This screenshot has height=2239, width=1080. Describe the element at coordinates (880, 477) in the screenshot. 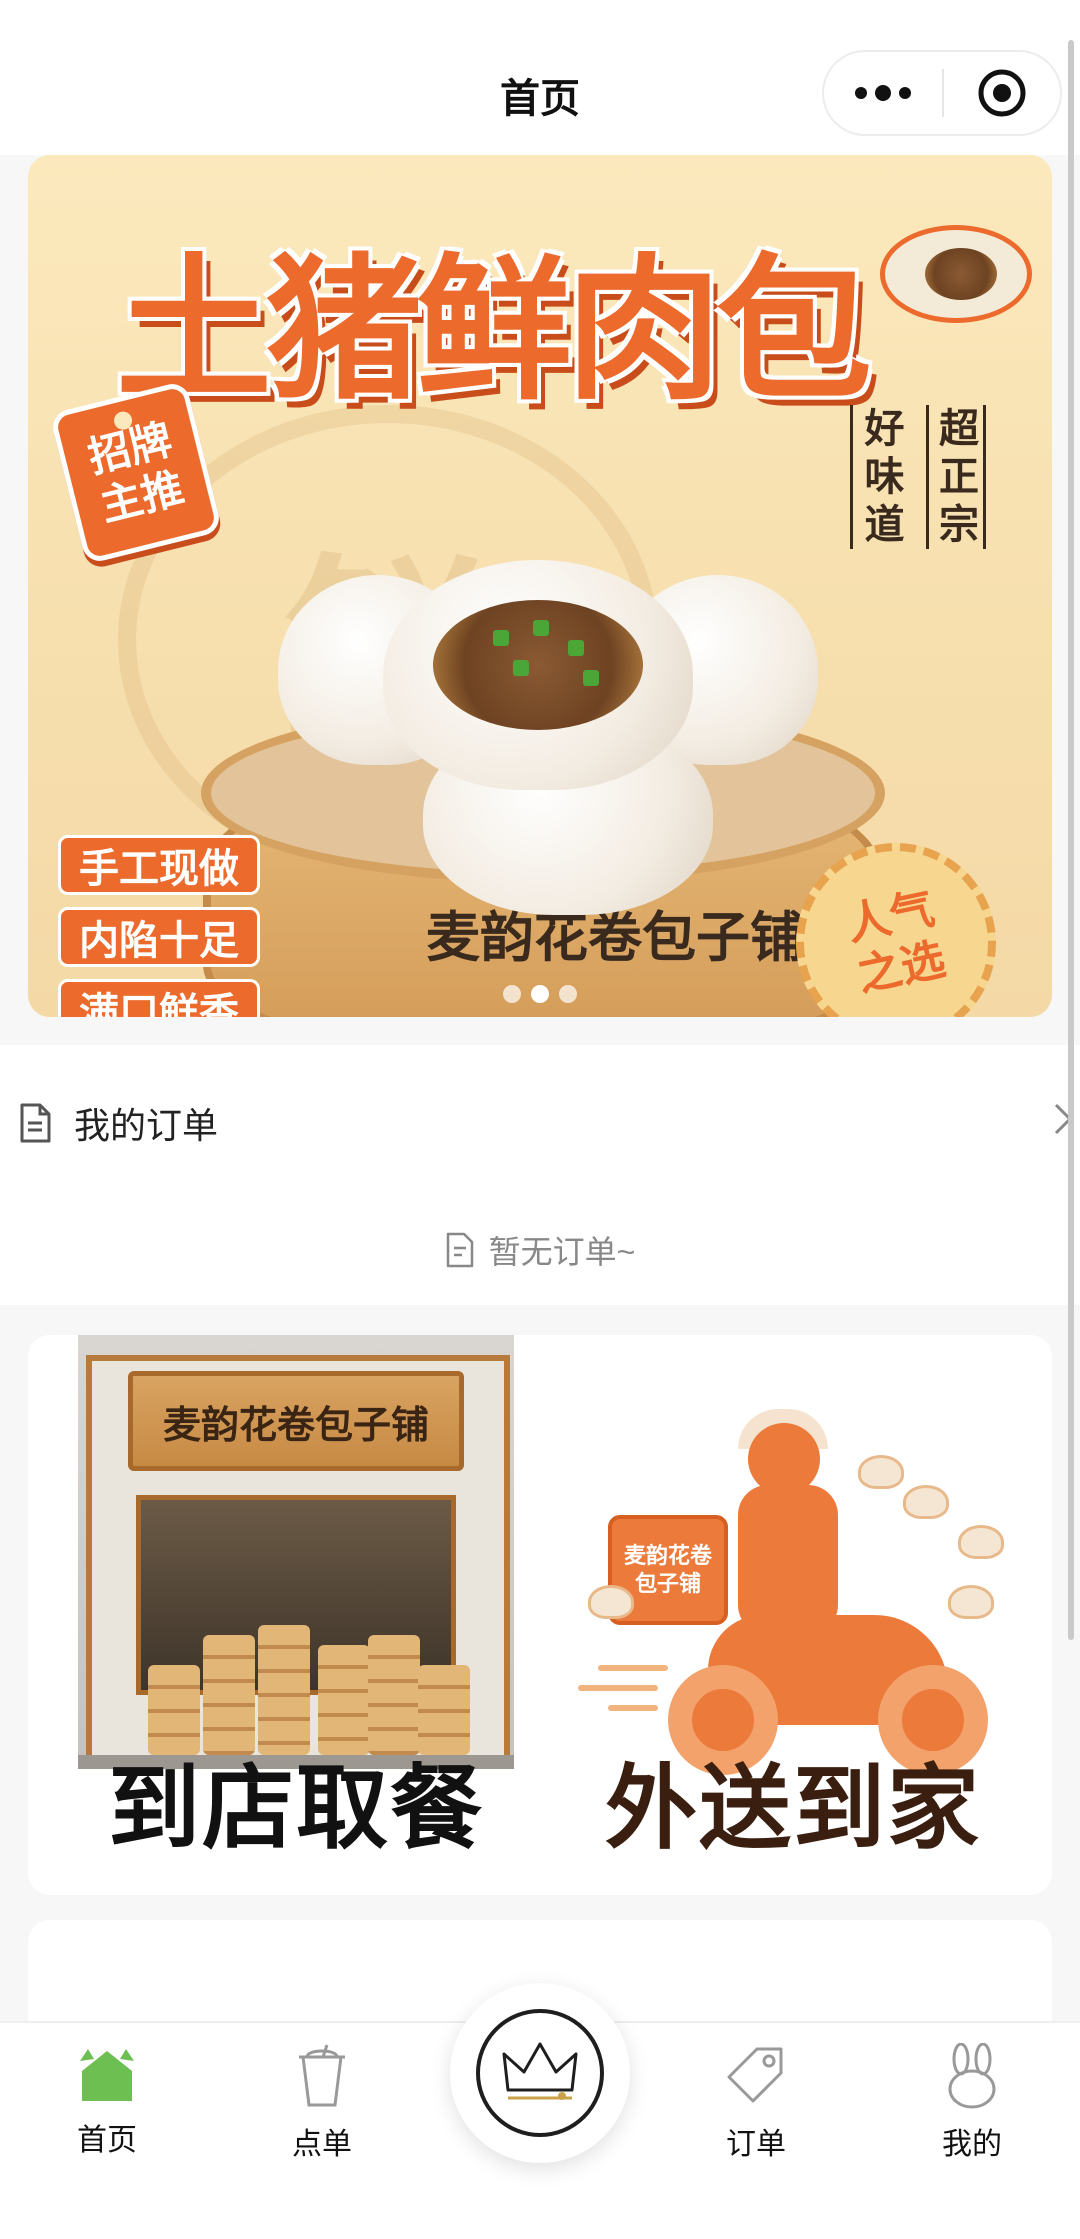

I see `slogan-good-taste: 好味道` at that location.